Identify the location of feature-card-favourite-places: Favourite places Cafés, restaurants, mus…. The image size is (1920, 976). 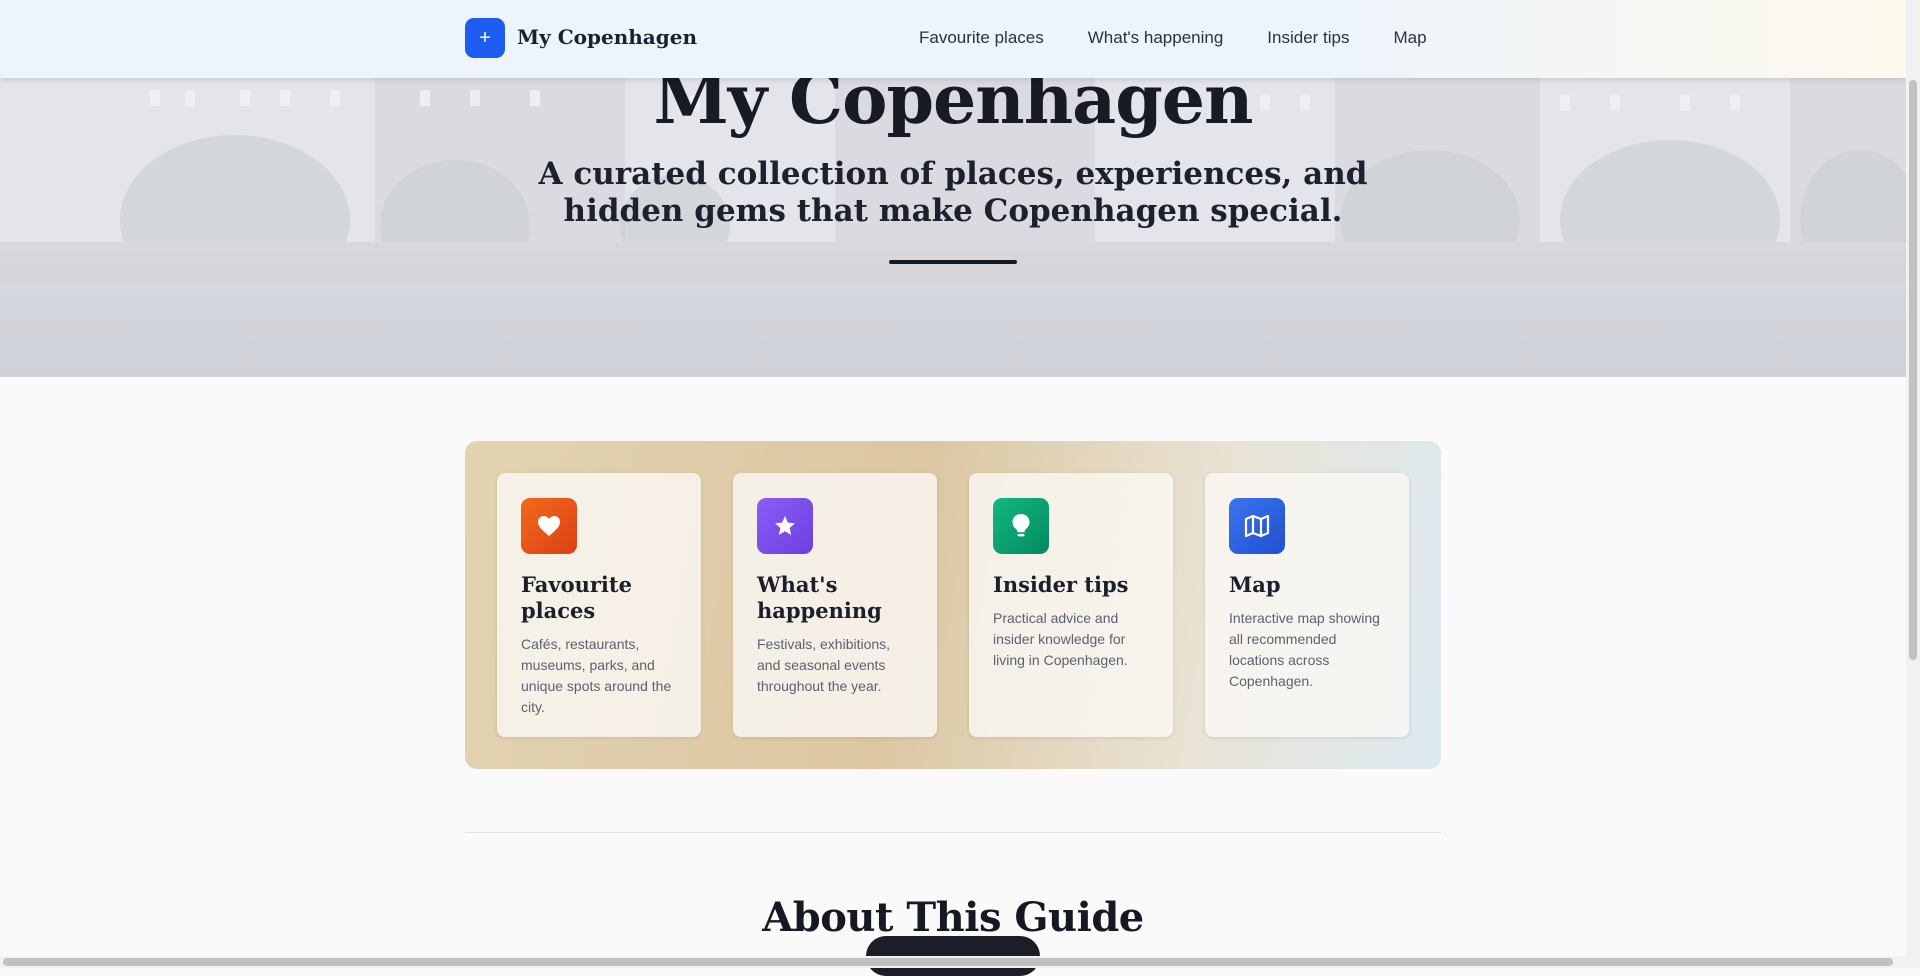
(599, 605).